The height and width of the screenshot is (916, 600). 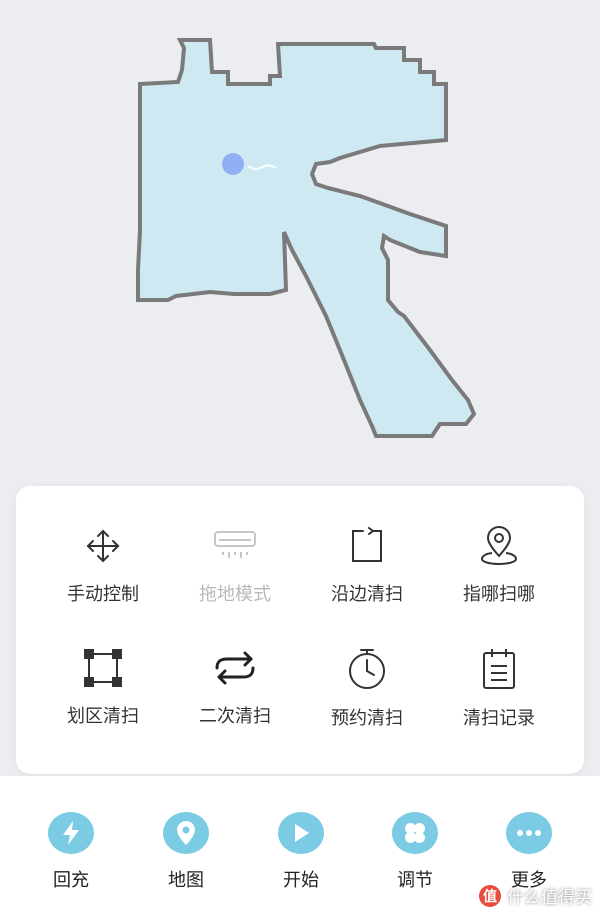 What do you see at coordinates (103, 716) in the screenshot?
I see `zone-clean-label: 划区清扫` at bounding box center [103, 716].